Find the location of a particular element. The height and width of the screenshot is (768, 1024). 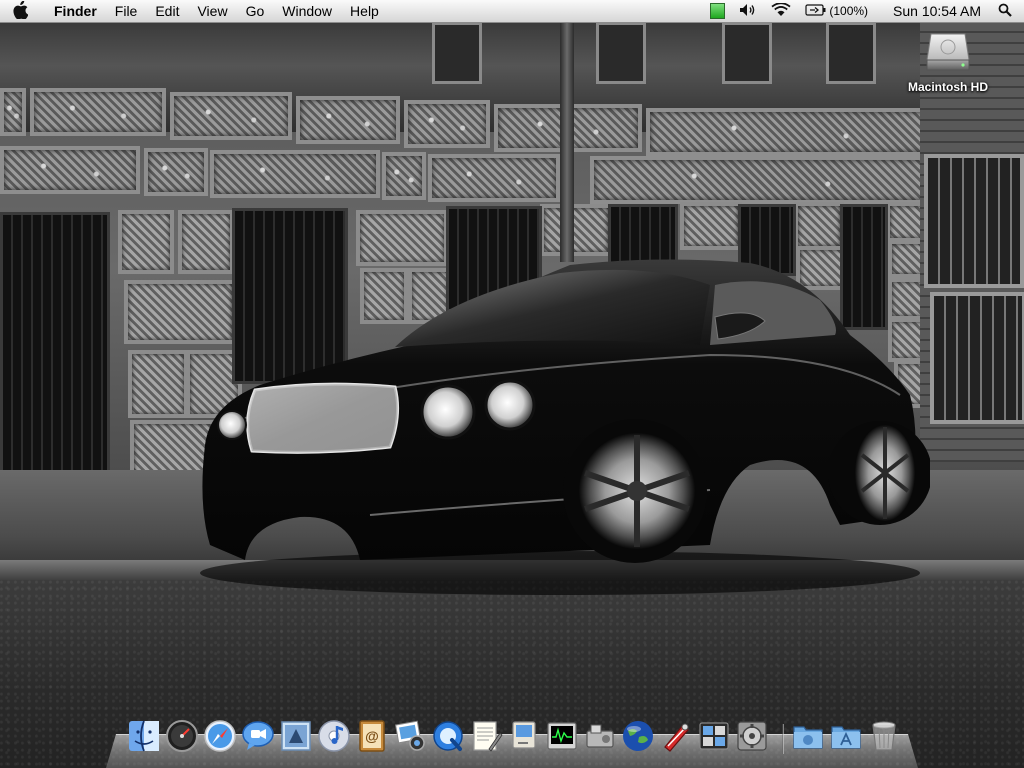

dock-item-address-book: @ is located at coordinates (372, 736).